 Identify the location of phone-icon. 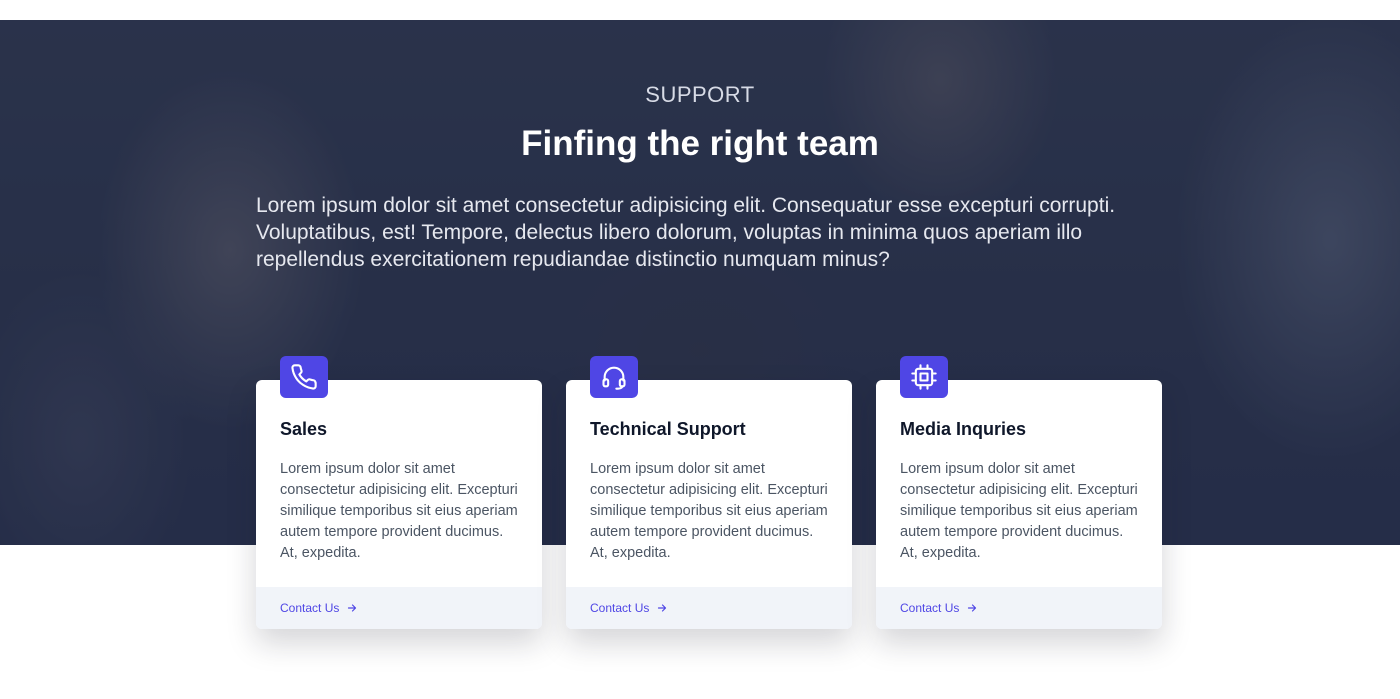
(304, 377).